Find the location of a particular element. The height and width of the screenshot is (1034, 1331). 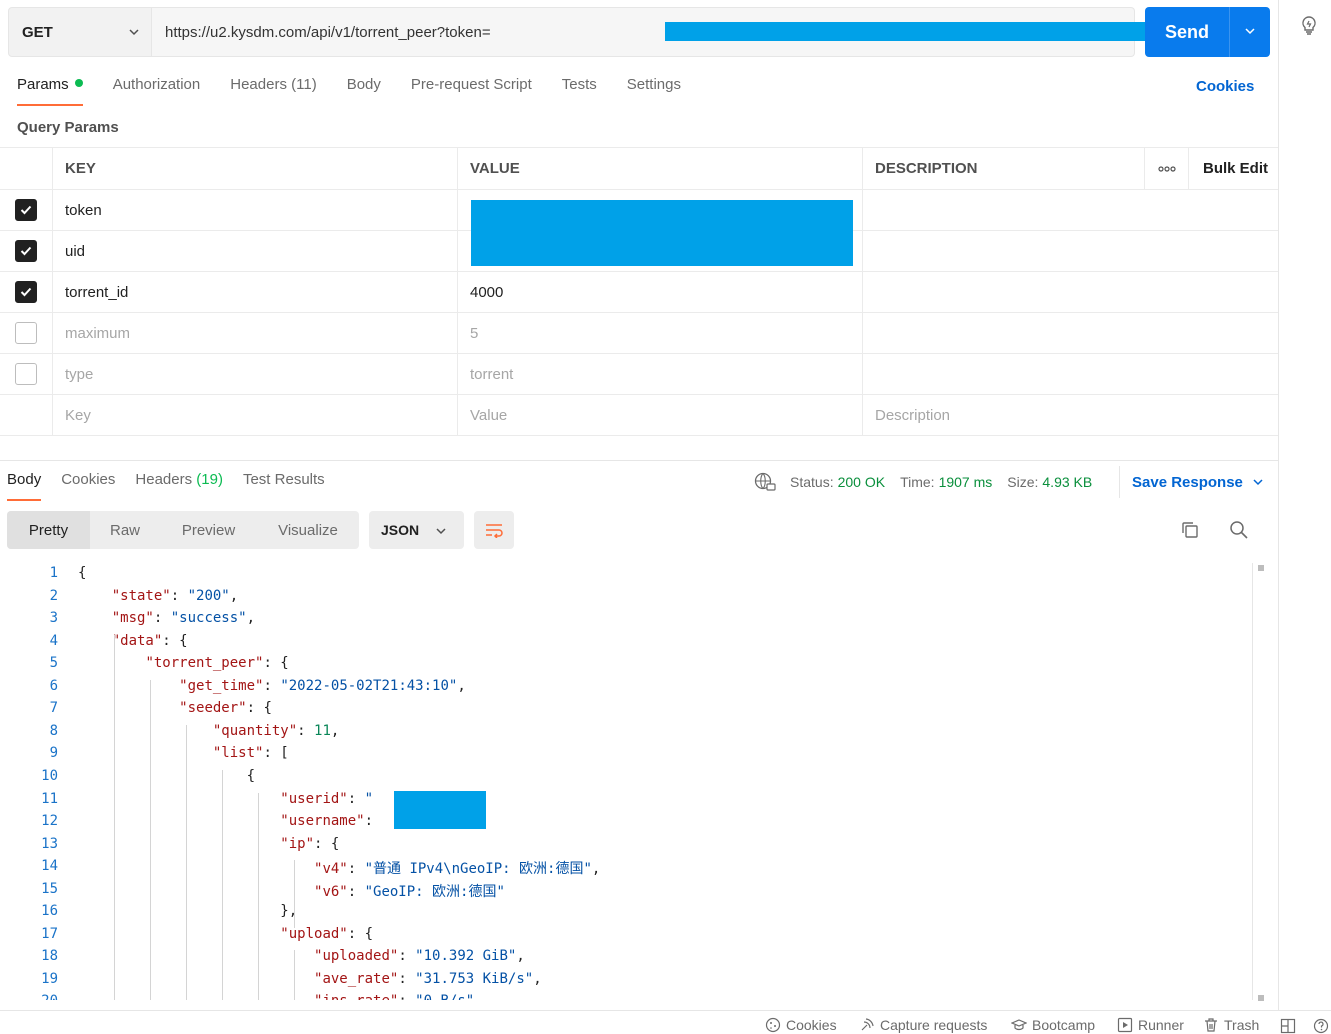

globe-lock-icon is located at coordinates (765, 482).